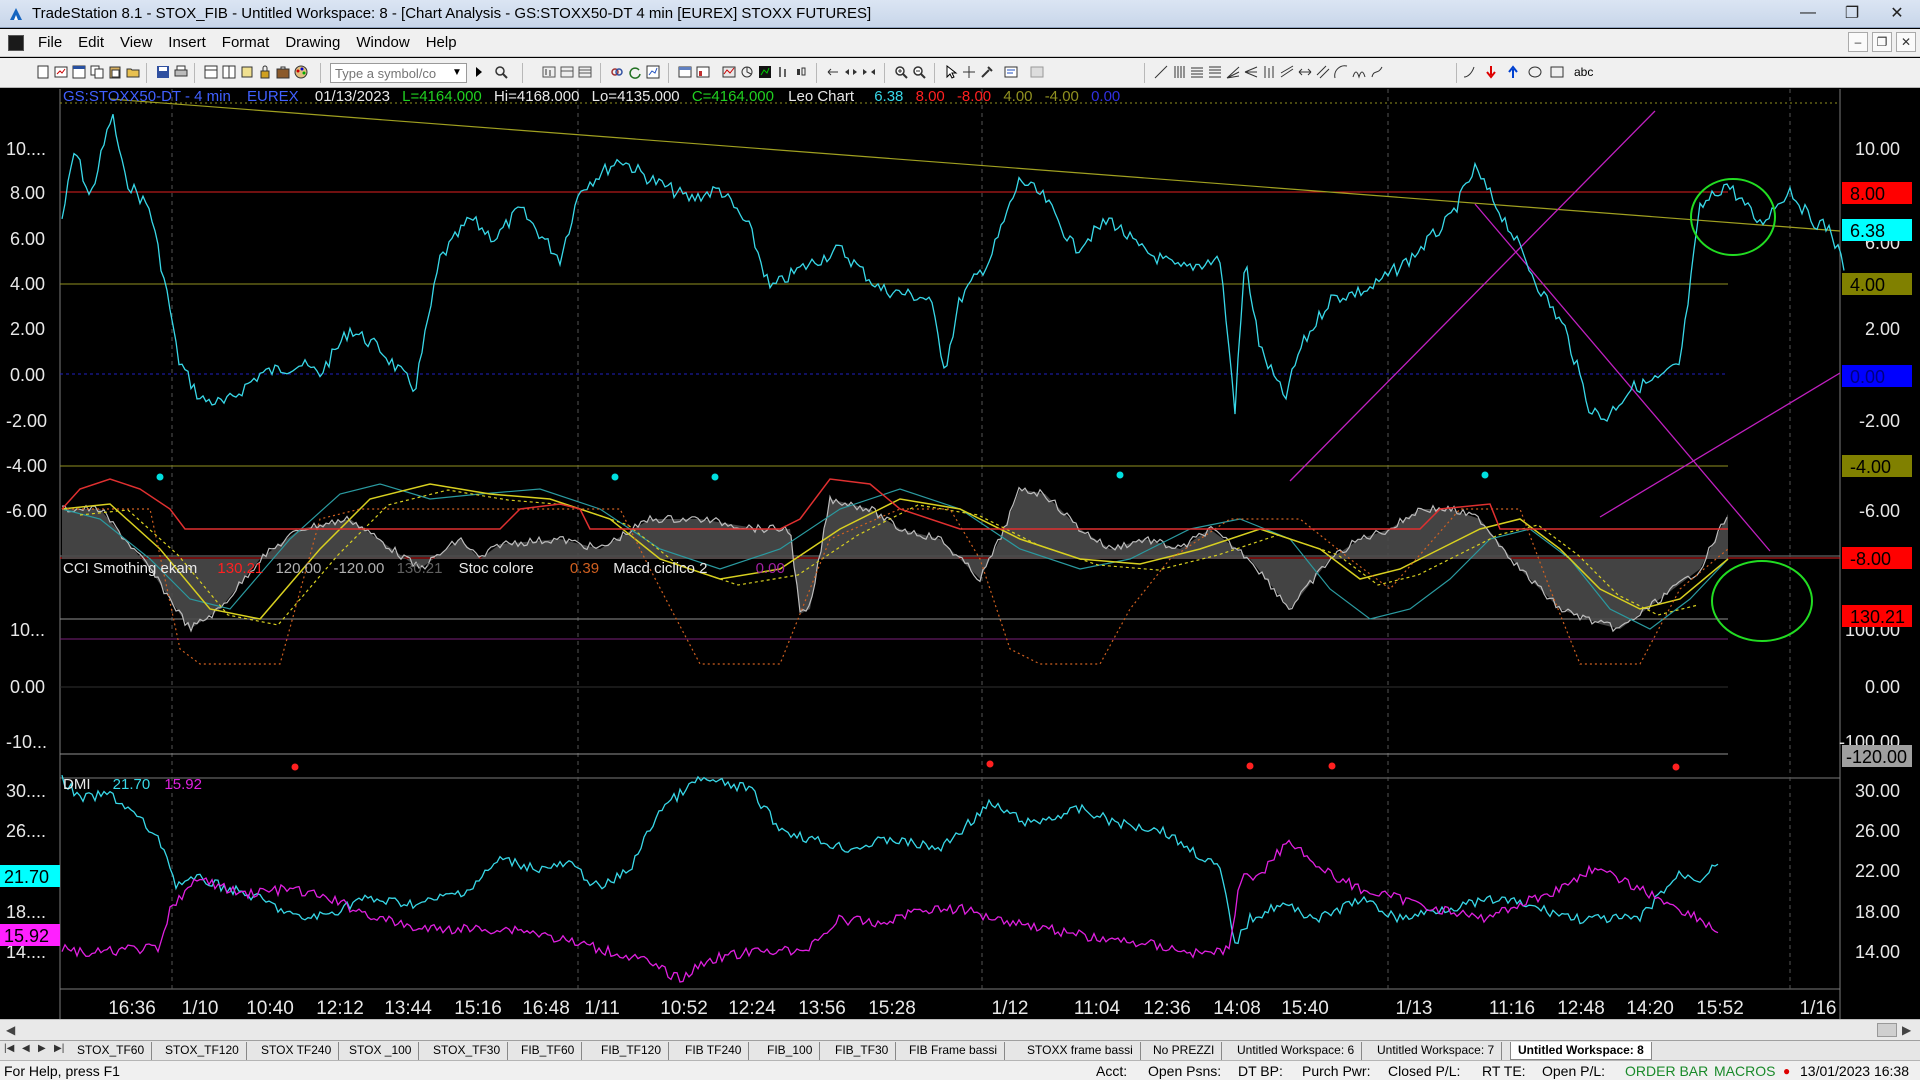 Image resolution: width=1920 pixels, height=1080 pixels. I want to click on workspace-tab: FIB_TF30, so click(862, 1051).